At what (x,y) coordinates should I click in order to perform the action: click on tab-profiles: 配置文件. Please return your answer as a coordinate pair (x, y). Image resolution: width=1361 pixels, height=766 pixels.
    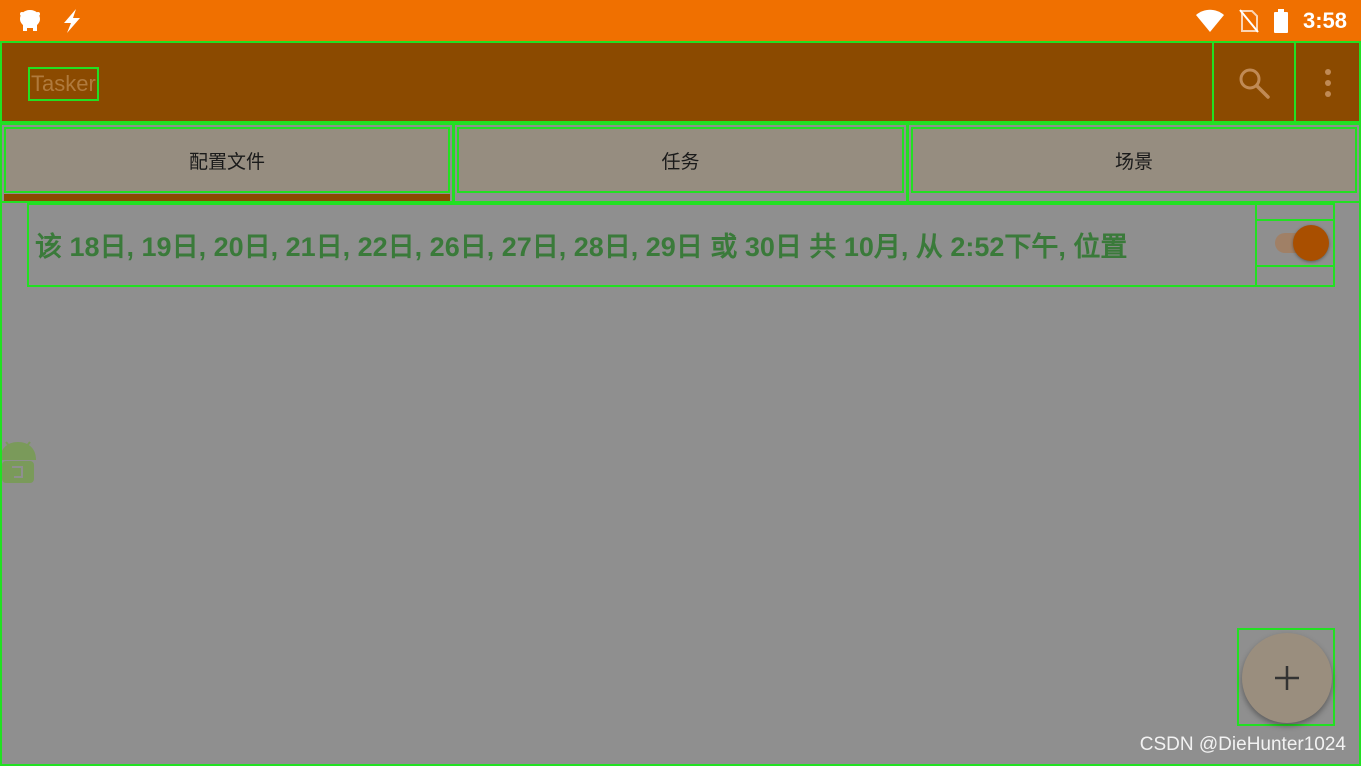
    Looking at the image, I should click on (227, 163).